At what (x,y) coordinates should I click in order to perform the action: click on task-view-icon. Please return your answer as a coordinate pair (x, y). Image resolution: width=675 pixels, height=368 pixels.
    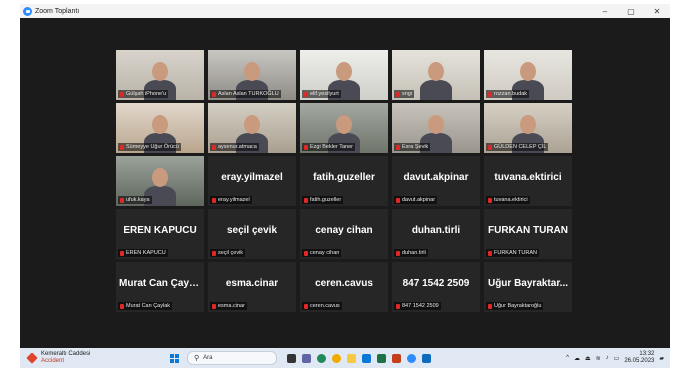
    Looking at the image, I should click on (291, 358).